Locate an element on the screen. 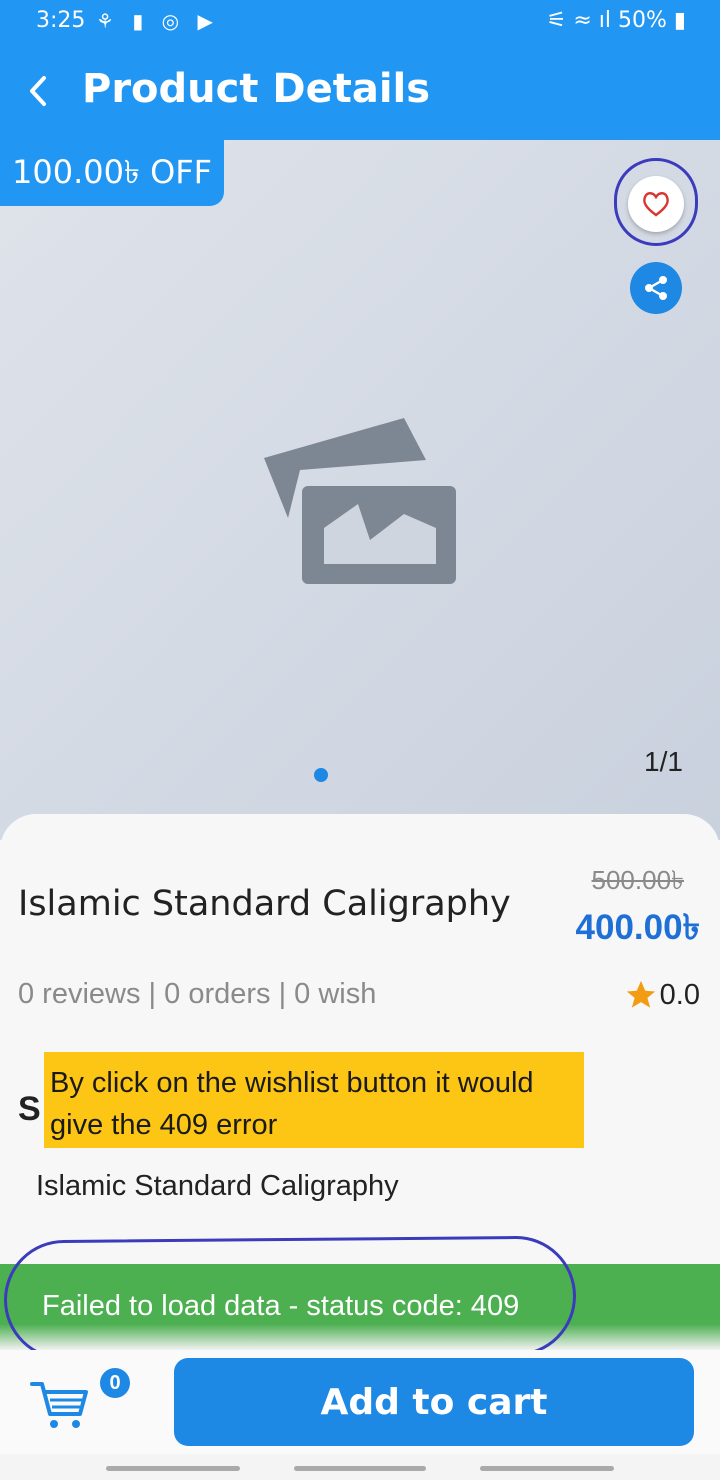 This screenshot has height=1480, width=720. image-counter: 1/1 is located at coordinates (663, 761).